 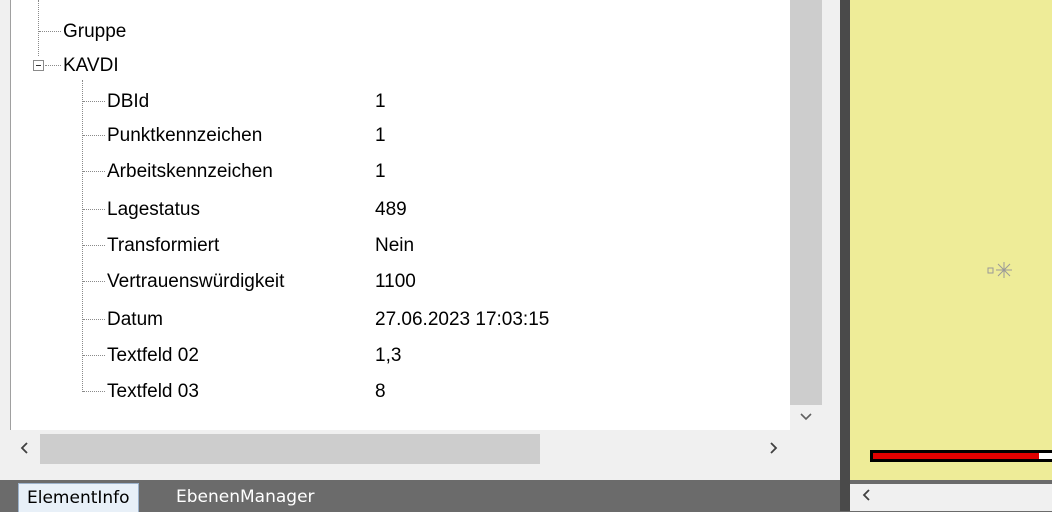 I want to click on property-row: Datum 27.06.2023 17:03:15, so click(x=401, y=319).